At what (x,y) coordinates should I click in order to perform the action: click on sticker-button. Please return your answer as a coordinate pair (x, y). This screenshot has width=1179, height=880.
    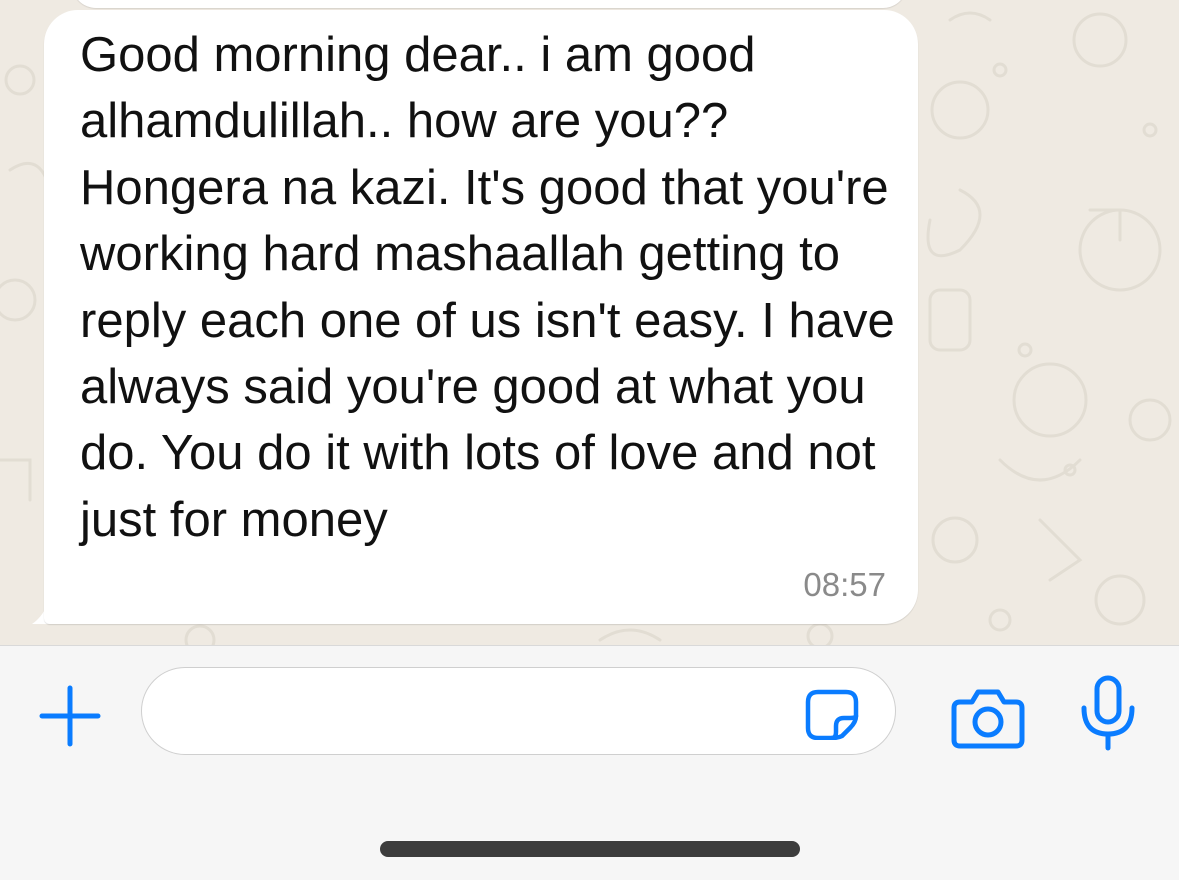
    Looking at the image, I should click on (832, 714).